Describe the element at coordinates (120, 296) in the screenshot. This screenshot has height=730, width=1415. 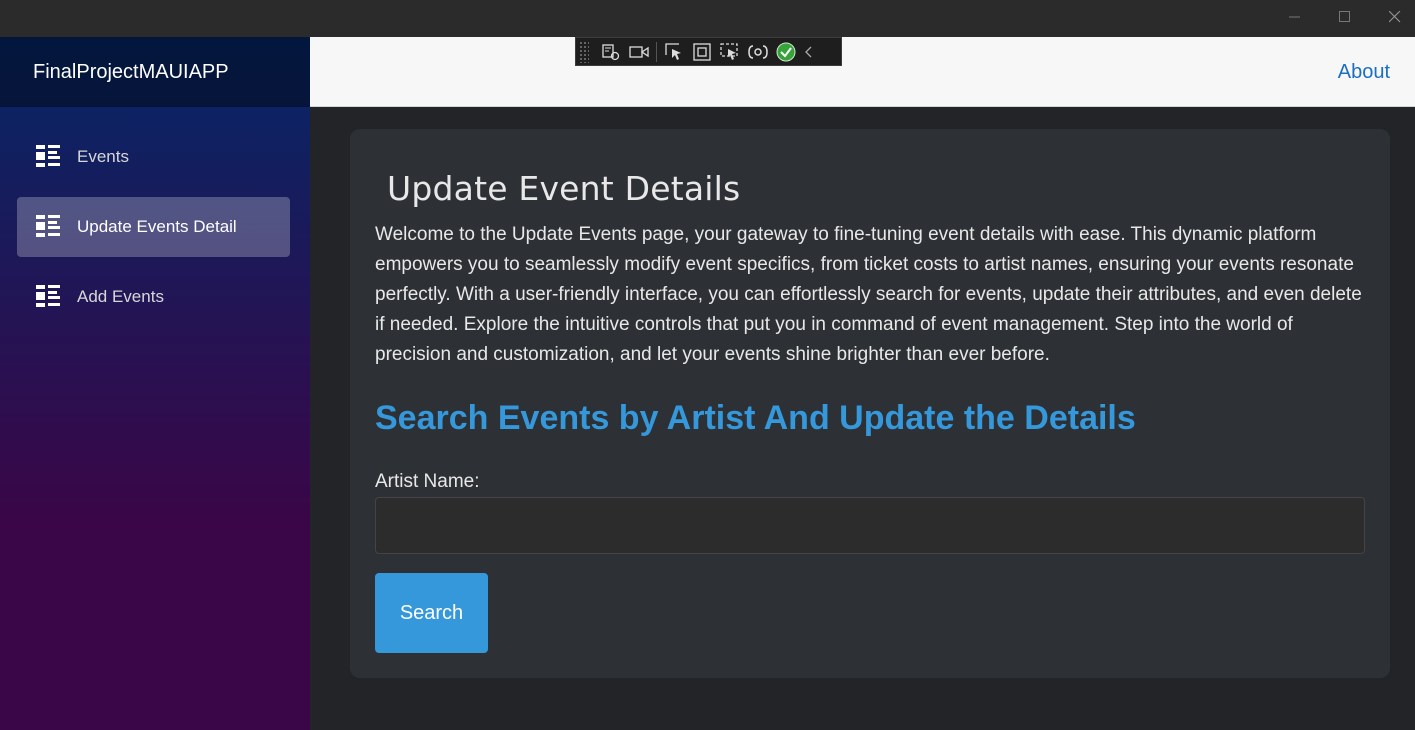
I see `sidebar-item-label: Add Events` at that location.